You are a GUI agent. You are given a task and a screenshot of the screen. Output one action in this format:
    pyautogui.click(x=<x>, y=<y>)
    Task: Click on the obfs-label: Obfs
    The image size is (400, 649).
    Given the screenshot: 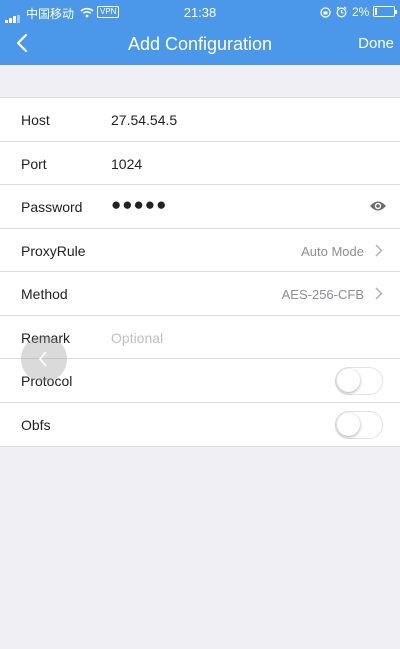 What is the action you would take?
    pyautogui.click(x=36, y=424)
    